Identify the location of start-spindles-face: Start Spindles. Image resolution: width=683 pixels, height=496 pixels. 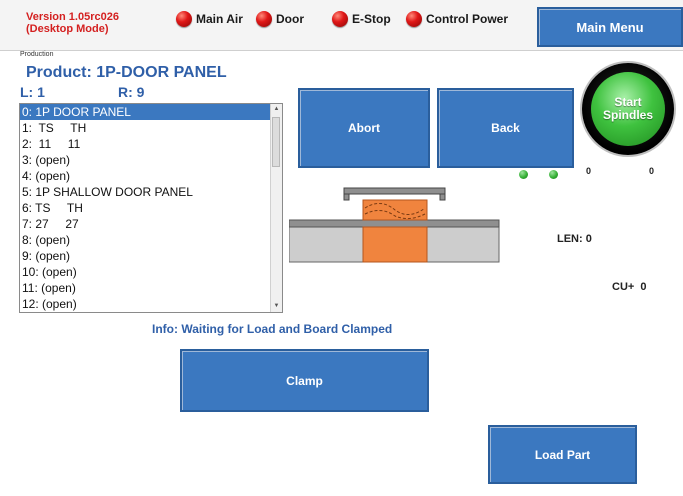
(628, 109).